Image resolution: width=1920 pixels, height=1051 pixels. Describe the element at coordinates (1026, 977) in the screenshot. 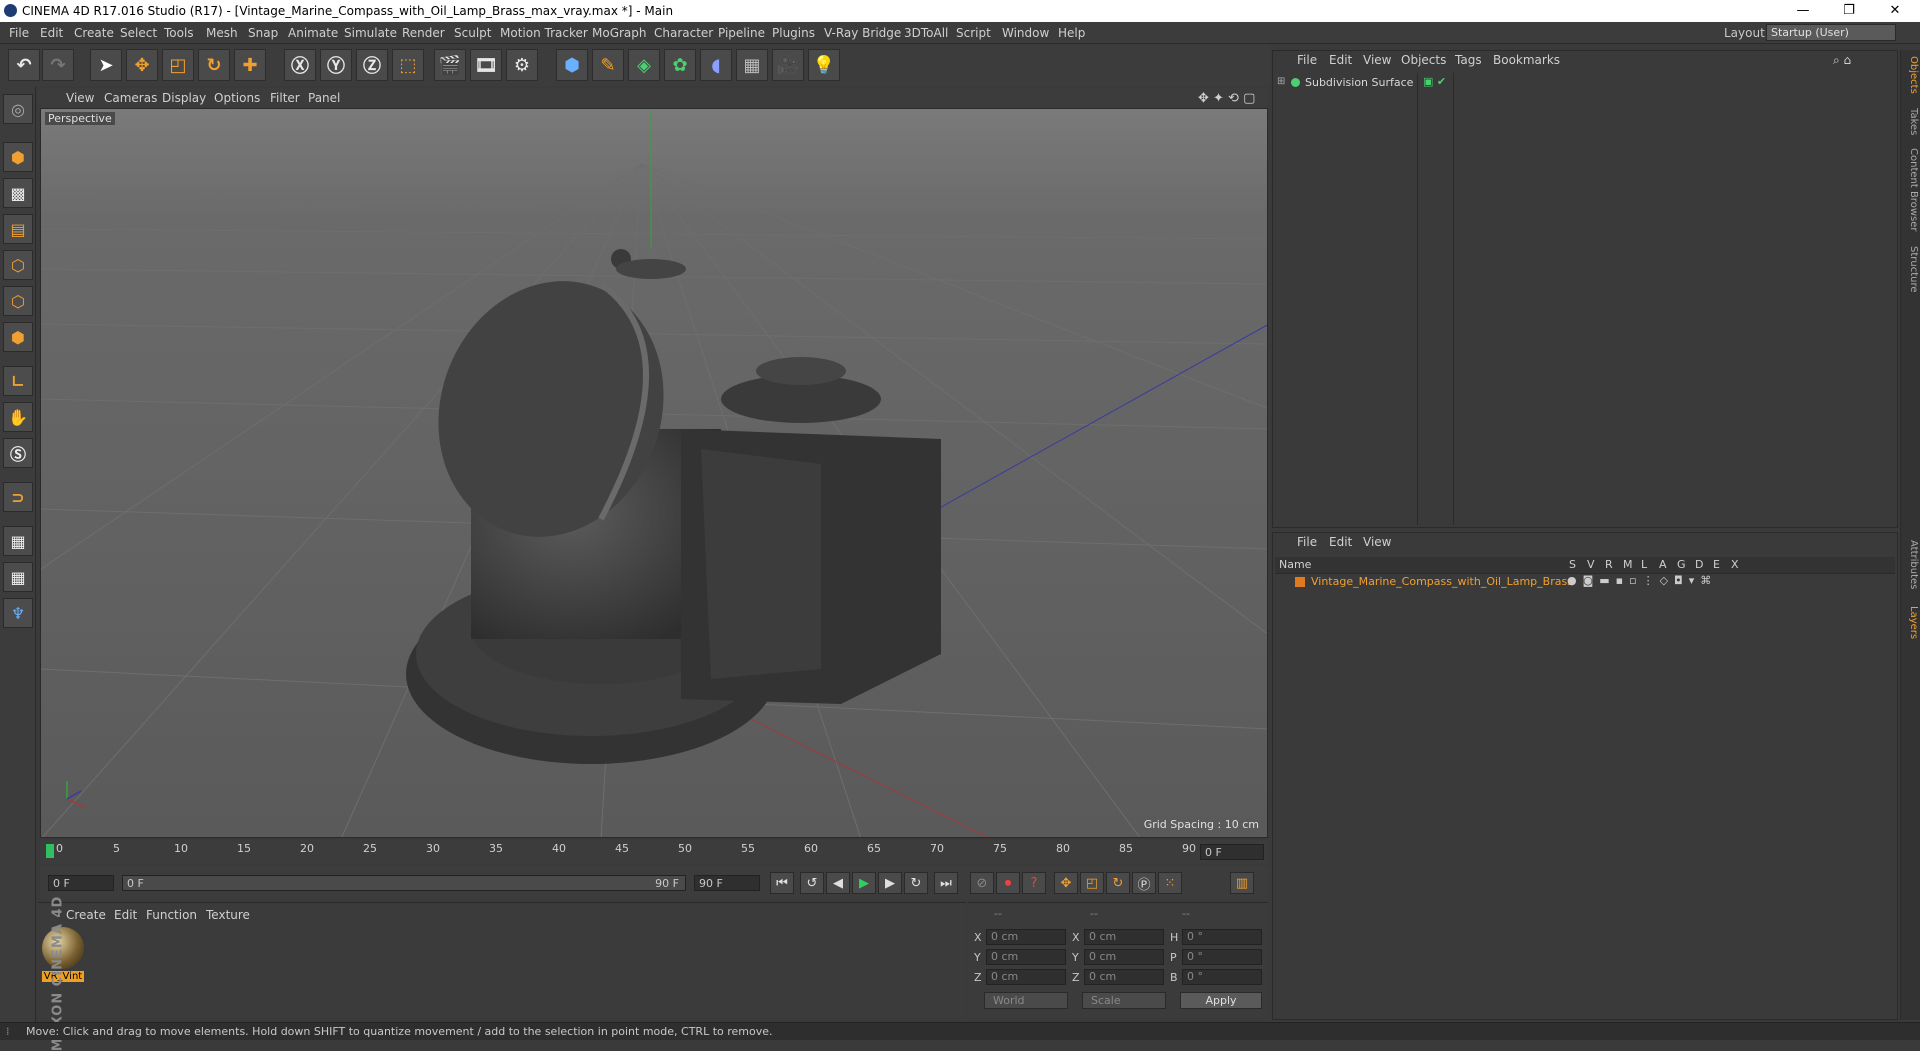

I see `position-z-field: 0 cm` at that location.